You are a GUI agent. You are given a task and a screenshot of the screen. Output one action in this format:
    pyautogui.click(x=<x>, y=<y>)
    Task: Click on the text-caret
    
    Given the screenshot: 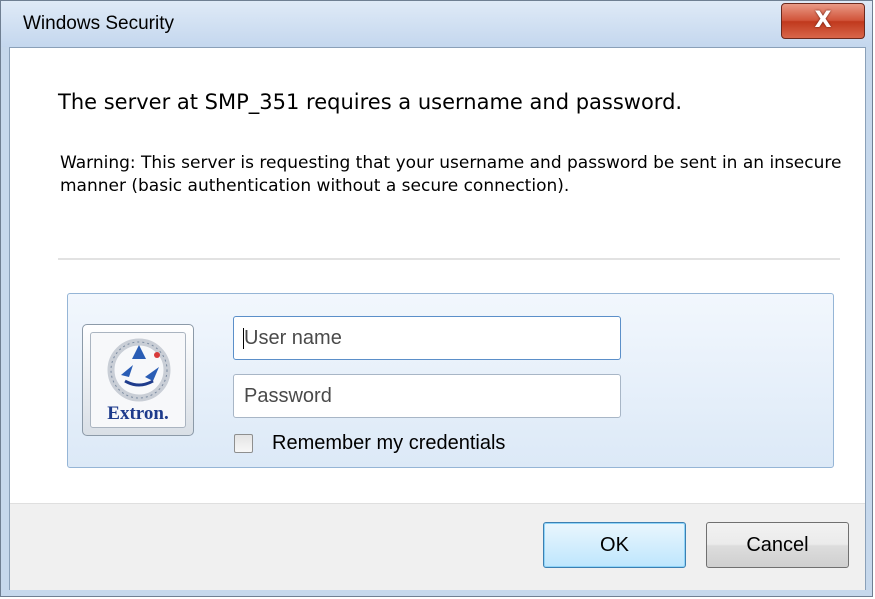 What is the action you would take?
    pyautogui.click(x=243, y=338)
    